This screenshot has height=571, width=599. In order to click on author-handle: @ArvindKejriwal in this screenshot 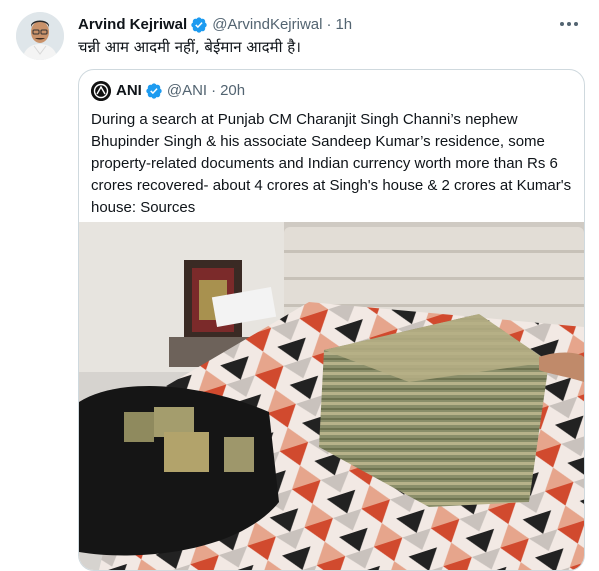, I will do `click(267, 25)`.